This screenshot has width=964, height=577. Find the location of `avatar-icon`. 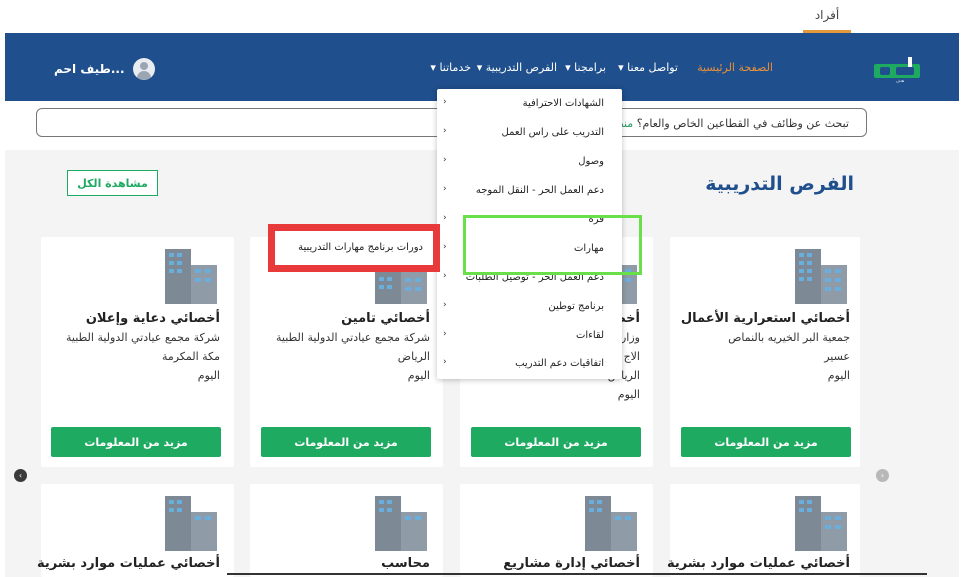

avatar-icon is located at coordinates (143, 69).